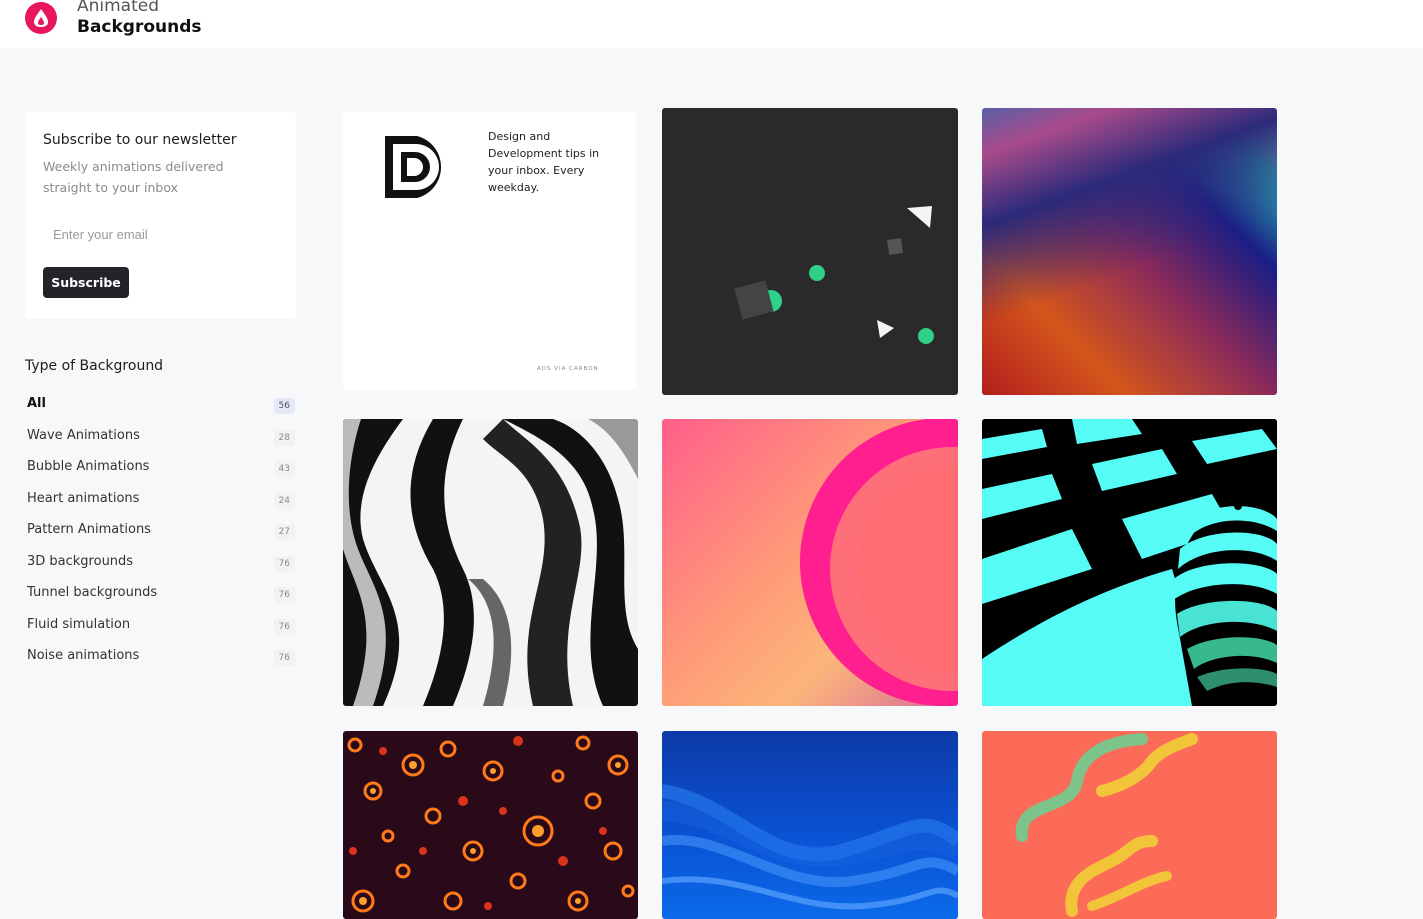 Image resolution: width=1423 pixels, height=919 pixels. Describe the element at coordinates (83, 435) in the screenshot. I see `filter-label: Wave Animations` at that location.